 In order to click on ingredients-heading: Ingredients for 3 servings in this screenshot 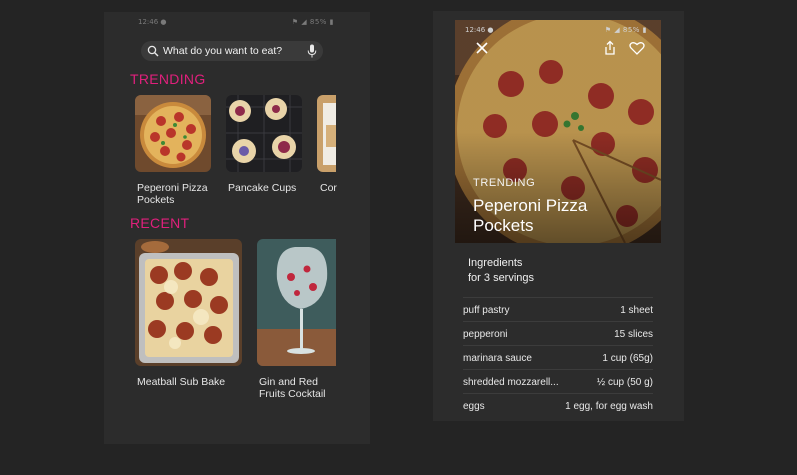, I will do `click(501, 270)`.